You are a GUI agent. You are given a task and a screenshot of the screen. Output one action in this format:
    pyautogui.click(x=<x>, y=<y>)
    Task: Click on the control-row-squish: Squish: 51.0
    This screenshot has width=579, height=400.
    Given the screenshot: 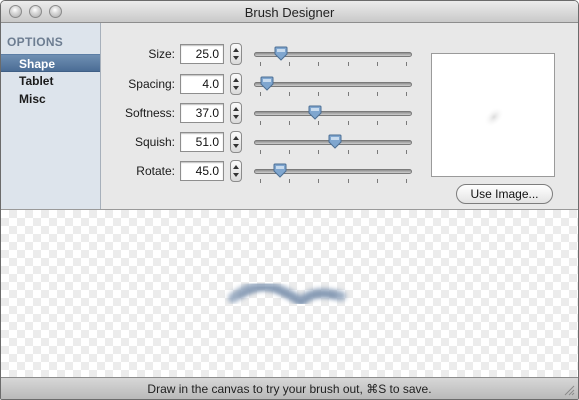 What is the action you would take?
    pyautogui.click(x=267, y=143)
    